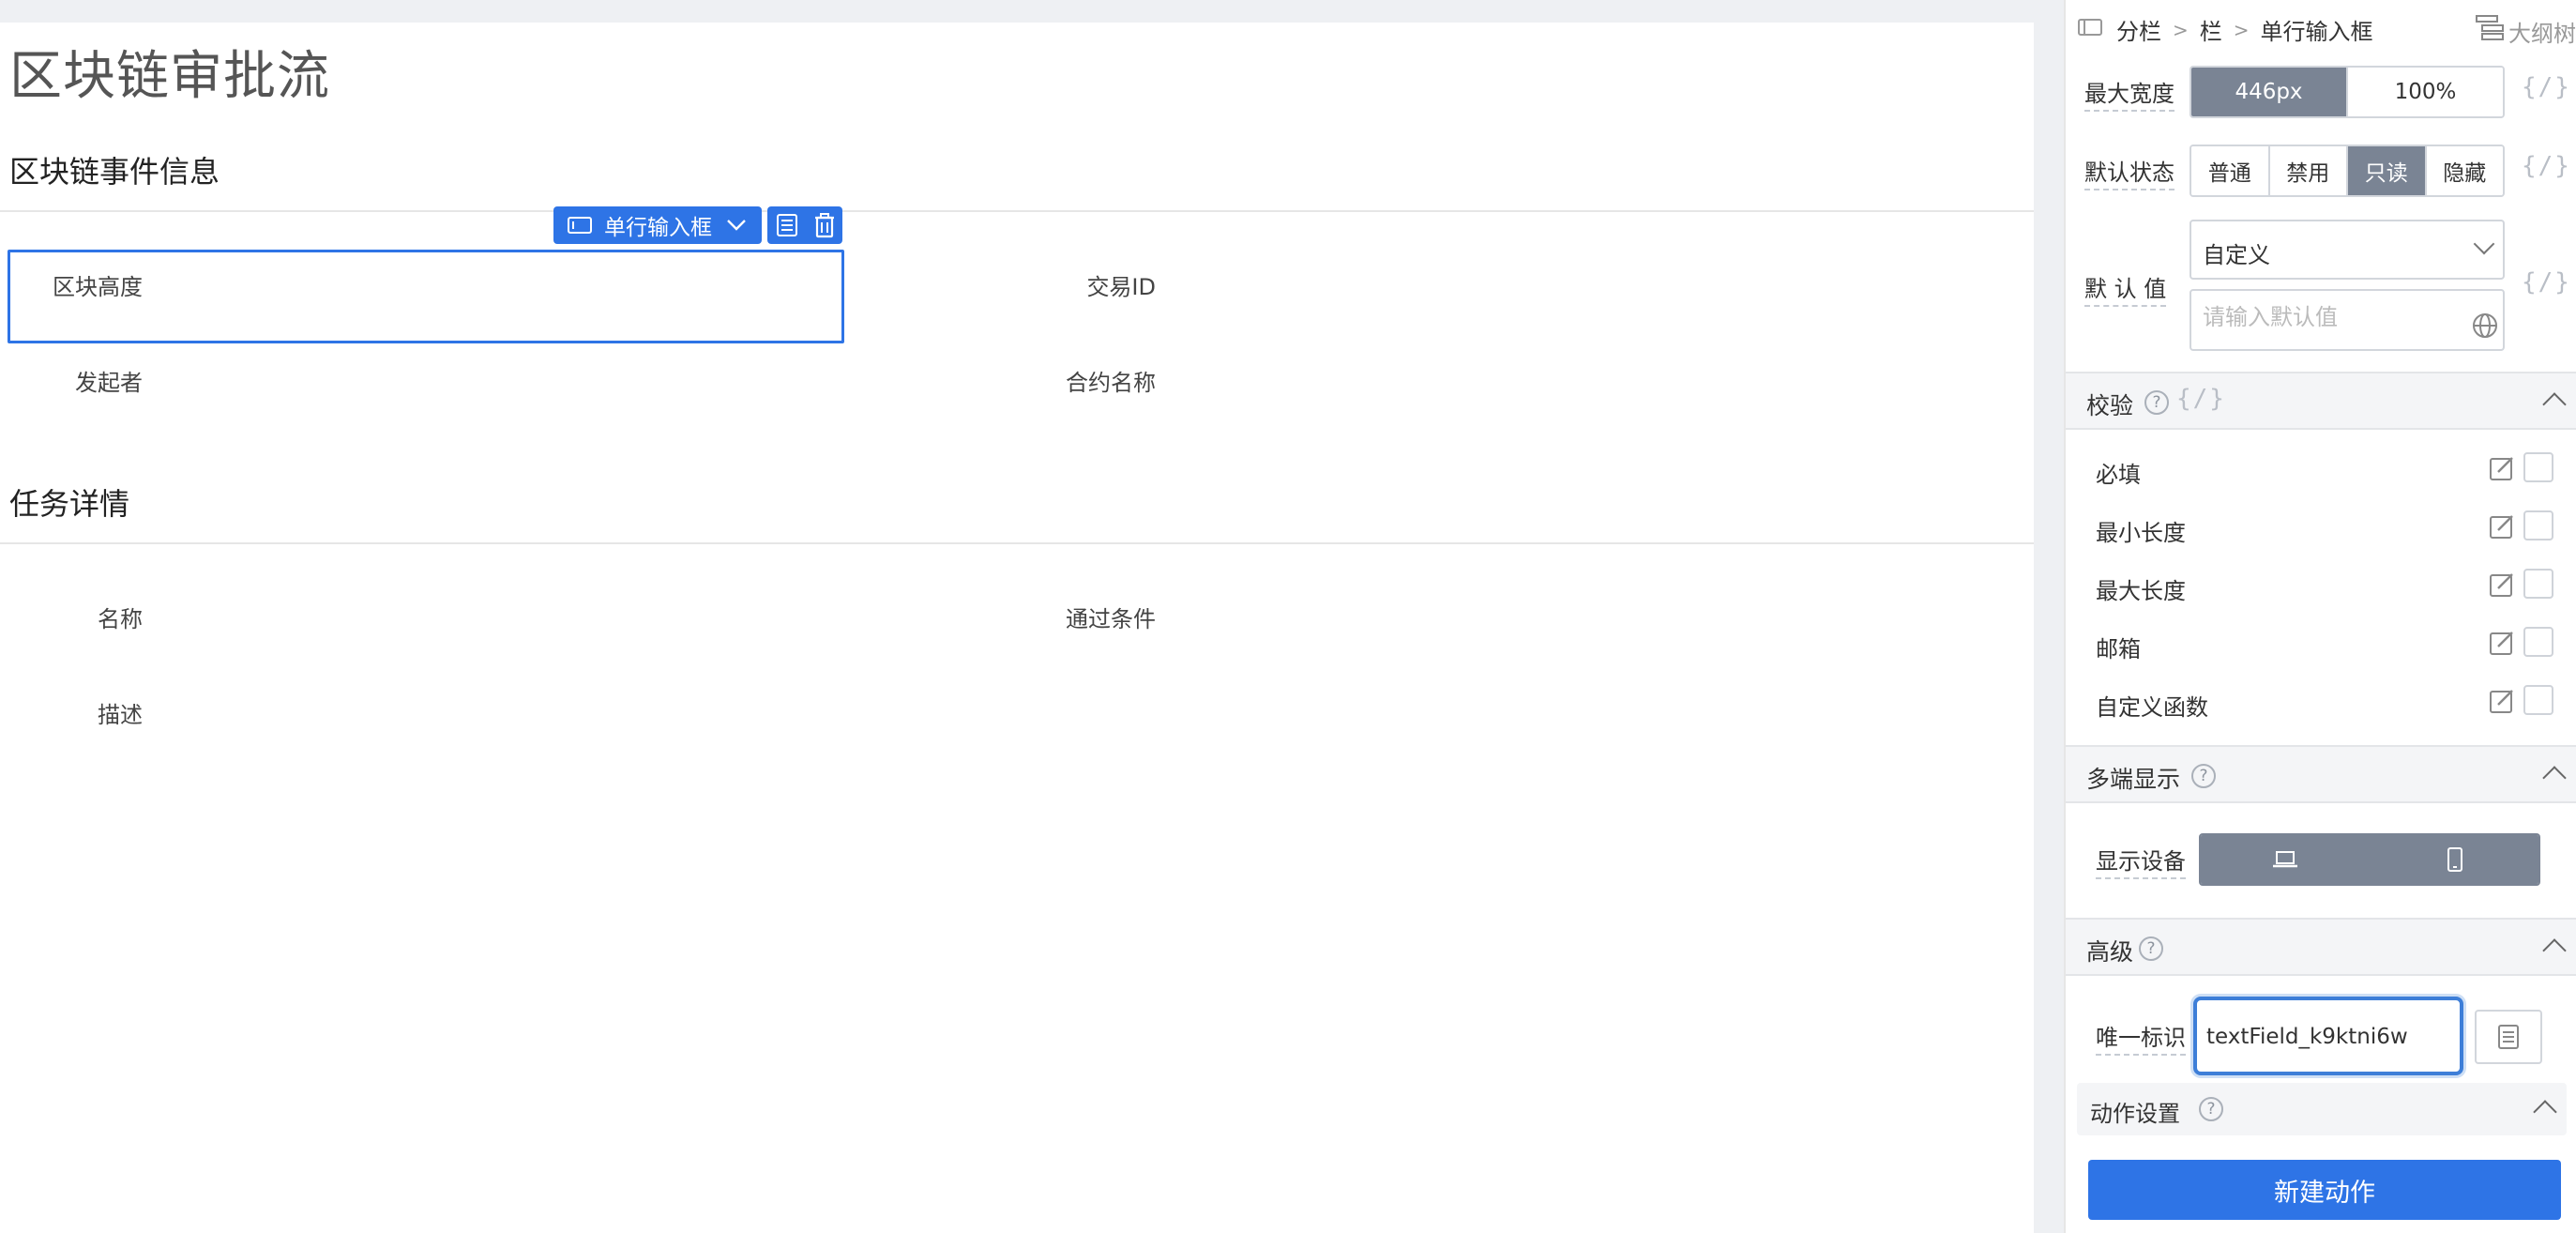 The height and width of the screenshot is (1233, 2576). I want to click on multi-device-title: 多端显示, so click(2133, 779).